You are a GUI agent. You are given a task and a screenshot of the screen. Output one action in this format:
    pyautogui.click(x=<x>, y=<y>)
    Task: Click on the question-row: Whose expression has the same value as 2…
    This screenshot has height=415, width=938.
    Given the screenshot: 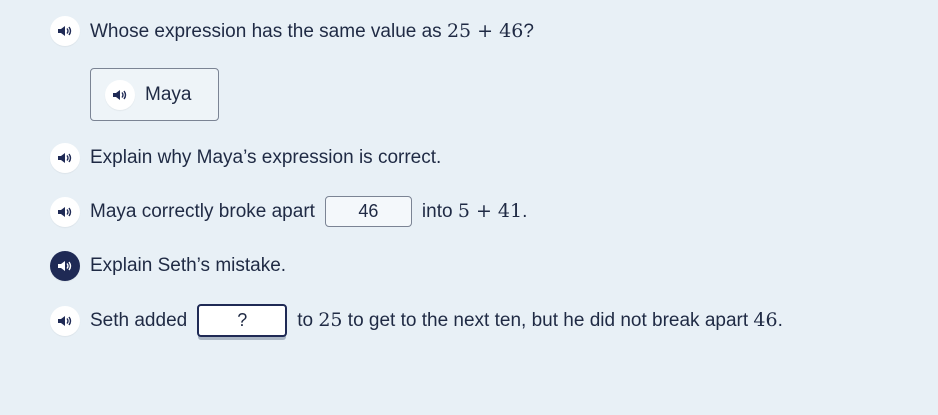 What is the action you would take?
    pyautogui.click(x=292, y=31)
    